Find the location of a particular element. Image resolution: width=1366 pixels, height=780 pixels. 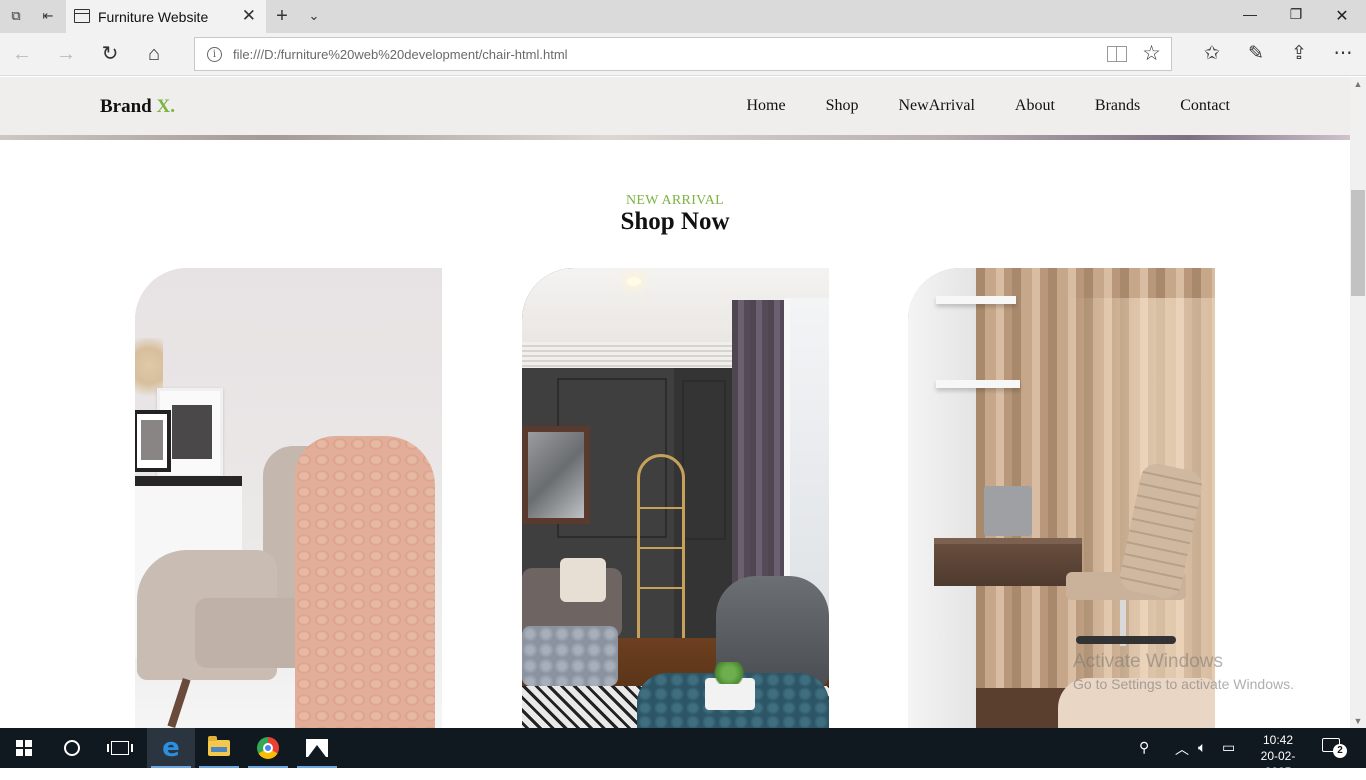

info-icon: i is located at coordinates (214, 54).